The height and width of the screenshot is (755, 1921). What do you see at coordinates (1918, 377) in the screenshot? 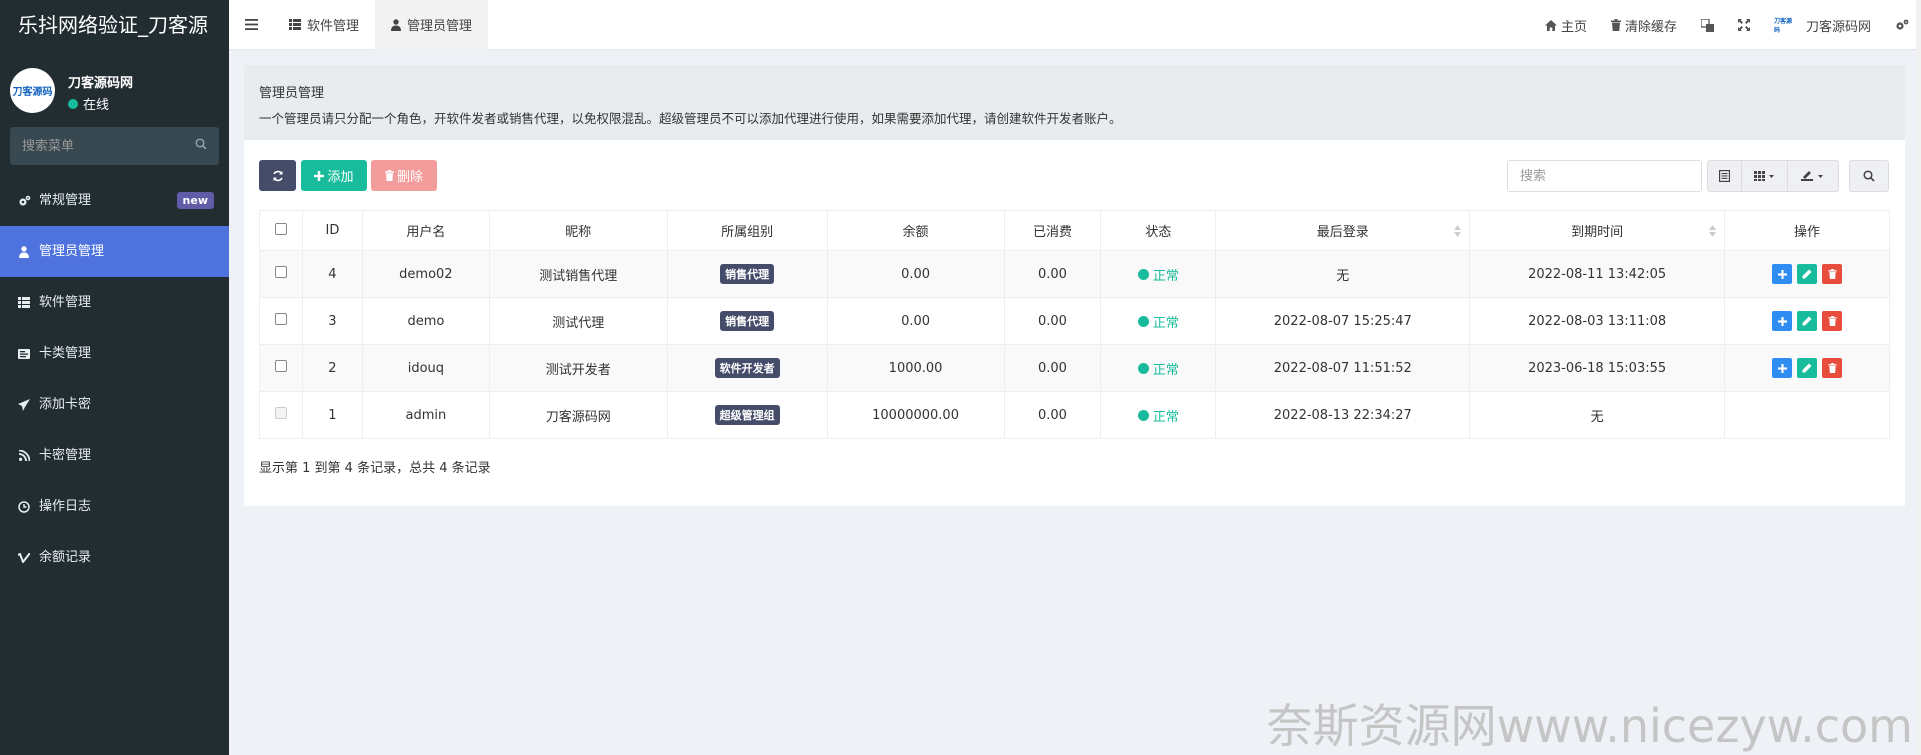
I see `page-scrollbar` at bounding box center [1918, 377].